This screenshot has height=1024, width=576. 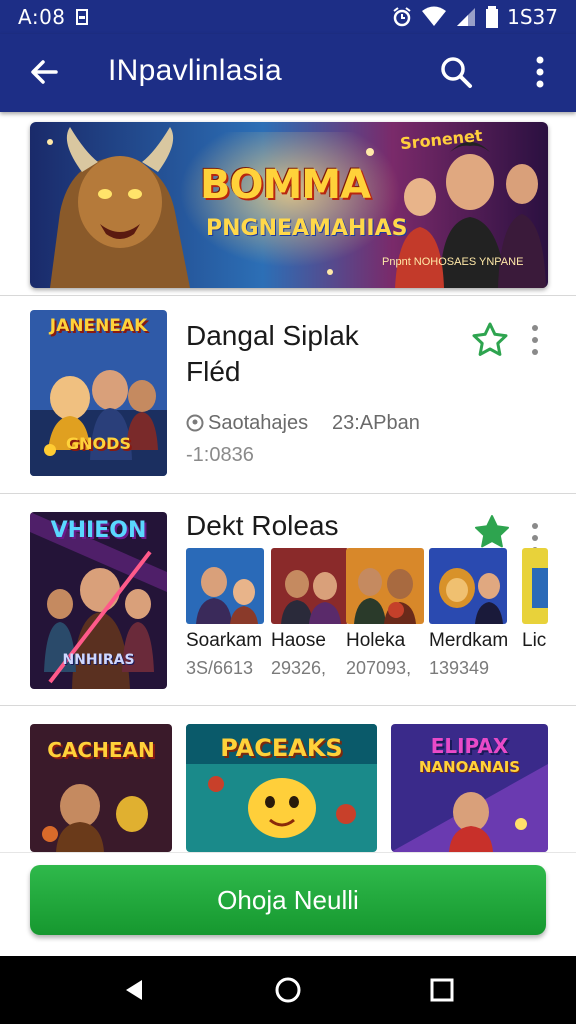 I want to click on battery-icon, so click(x=492, y=17).